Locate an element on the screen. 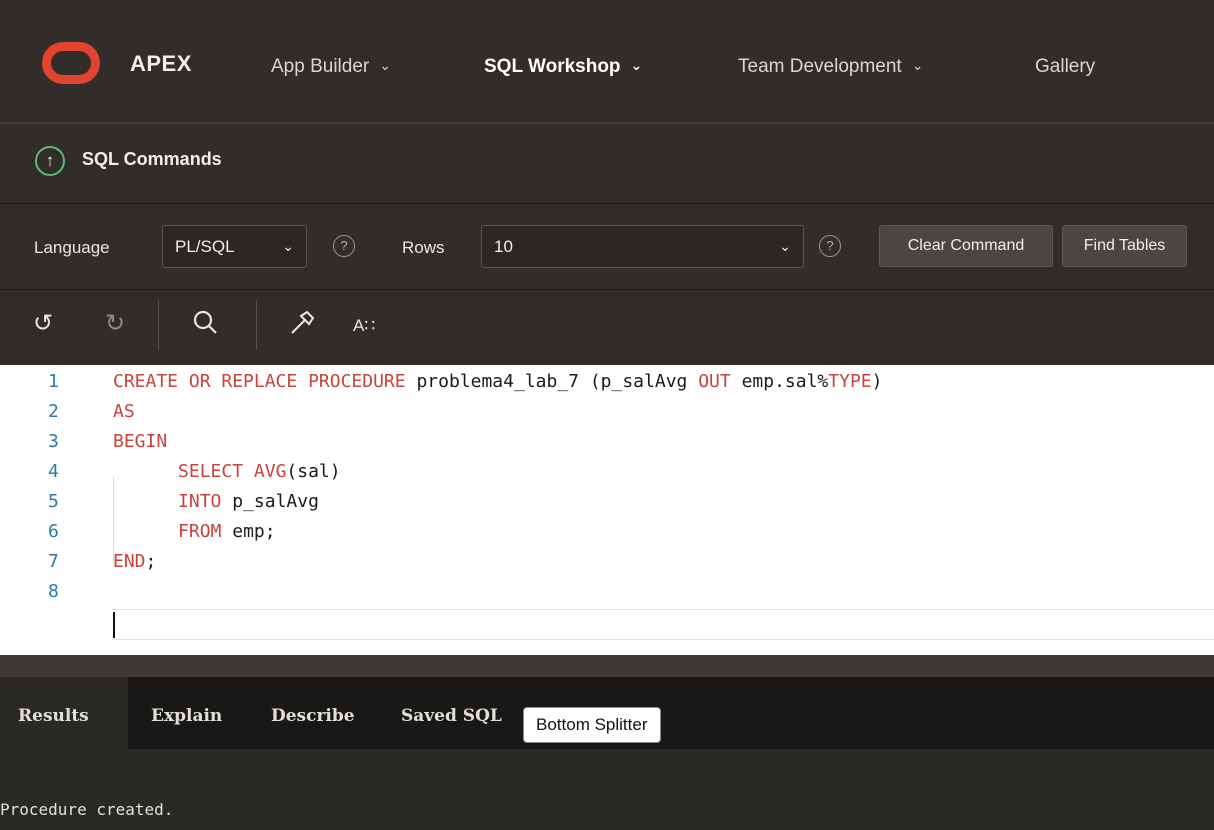 This screenshot has height=830, width=1214. language-select: PL/SQL ⌄ is located at coordinates (234, 246).